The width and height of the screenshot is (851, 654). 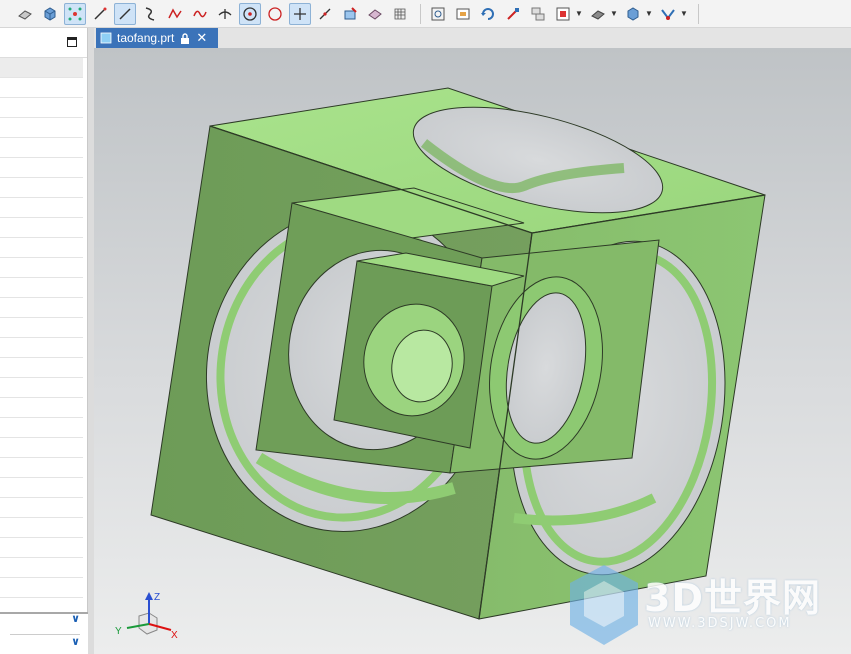 I want to click on triad-x-label: X, so click(x=174, y=635).